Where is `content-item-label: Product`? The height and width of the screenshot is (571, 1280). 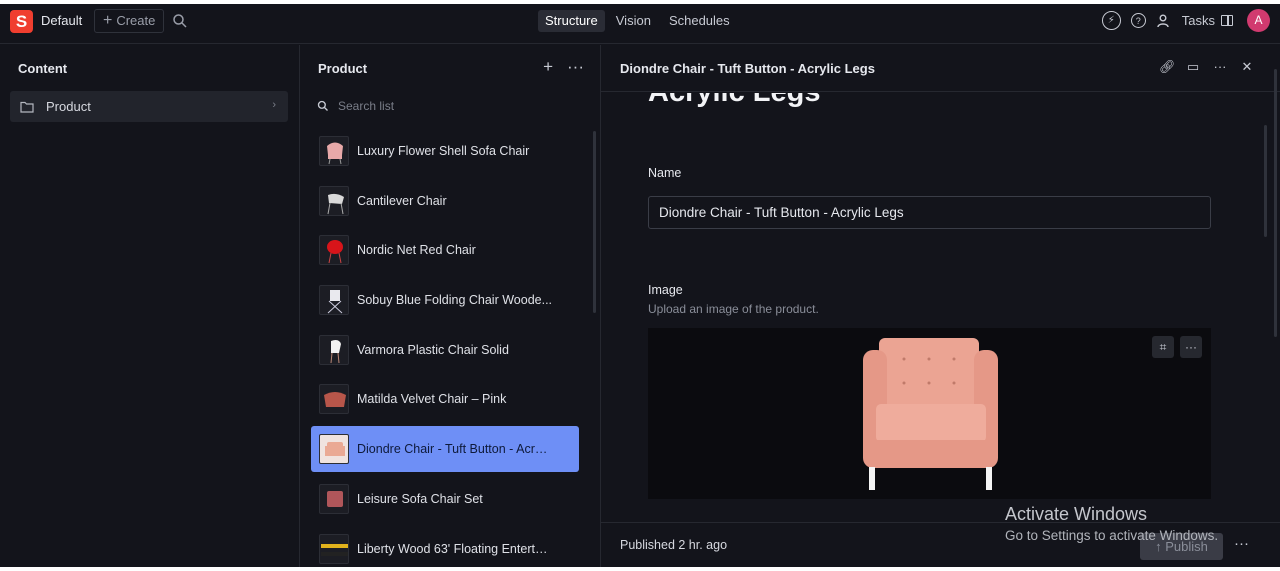
content-item-label: Product is located at coordinates (68, 106).